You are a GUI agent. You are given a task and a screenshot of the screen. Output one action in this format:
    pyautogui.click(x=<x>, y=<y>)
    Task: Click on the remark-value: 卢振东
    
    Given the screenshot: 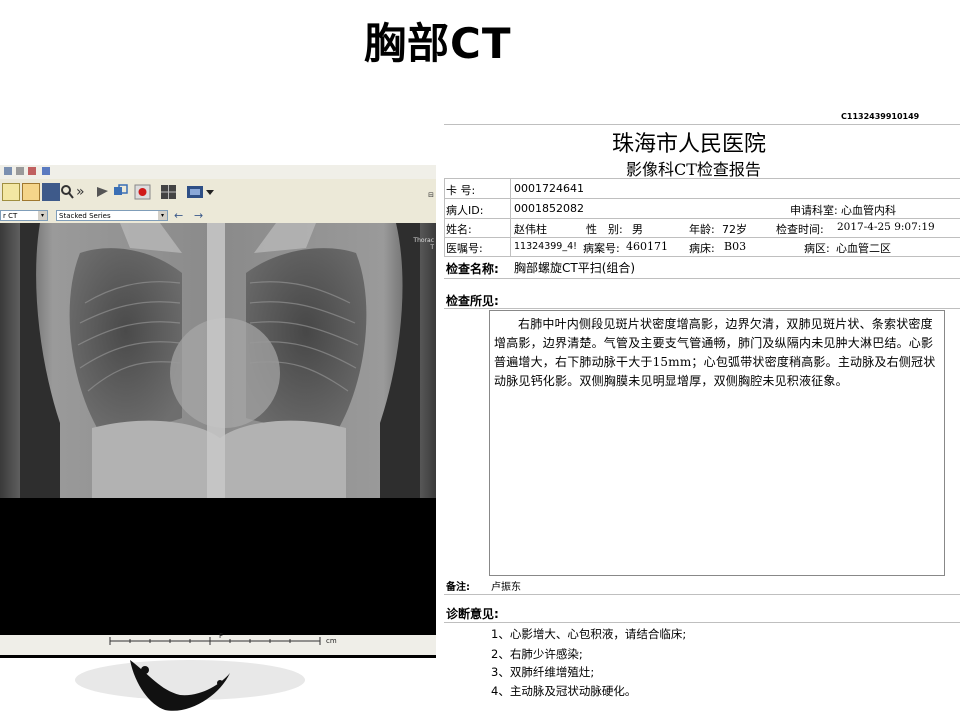 What is the action you would take?
    pyautogui.click(x=506, y=587)
    